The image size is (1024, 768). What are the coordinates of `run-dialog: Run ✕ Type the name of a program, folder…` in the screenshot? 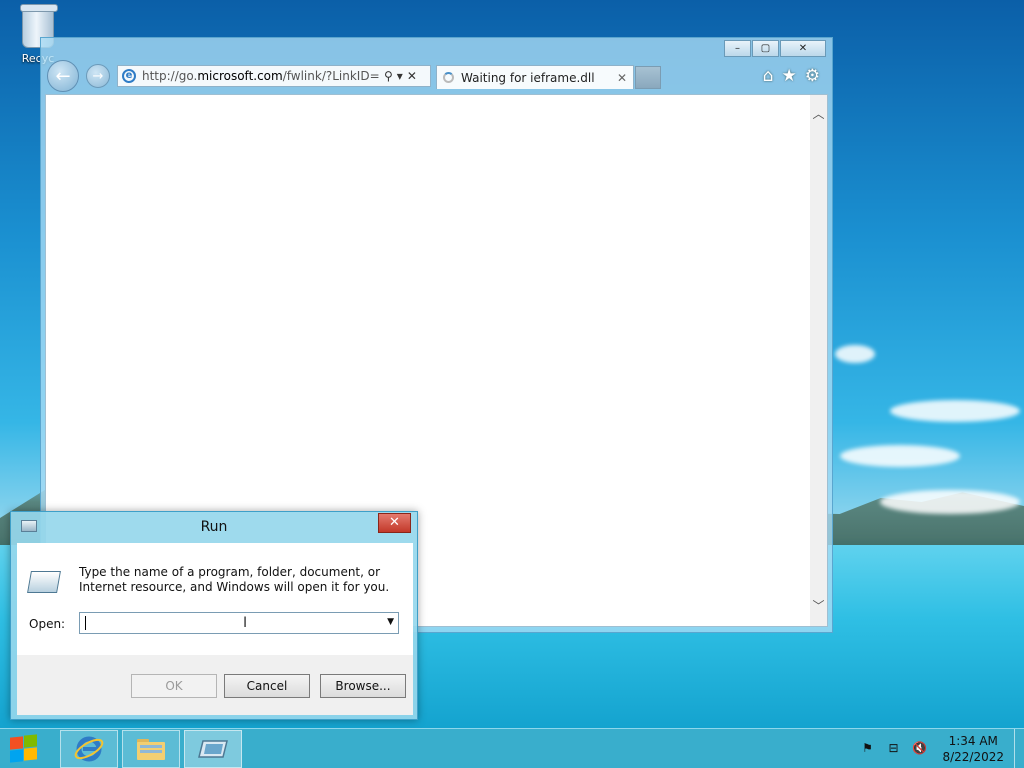 It's located at (214, 615).